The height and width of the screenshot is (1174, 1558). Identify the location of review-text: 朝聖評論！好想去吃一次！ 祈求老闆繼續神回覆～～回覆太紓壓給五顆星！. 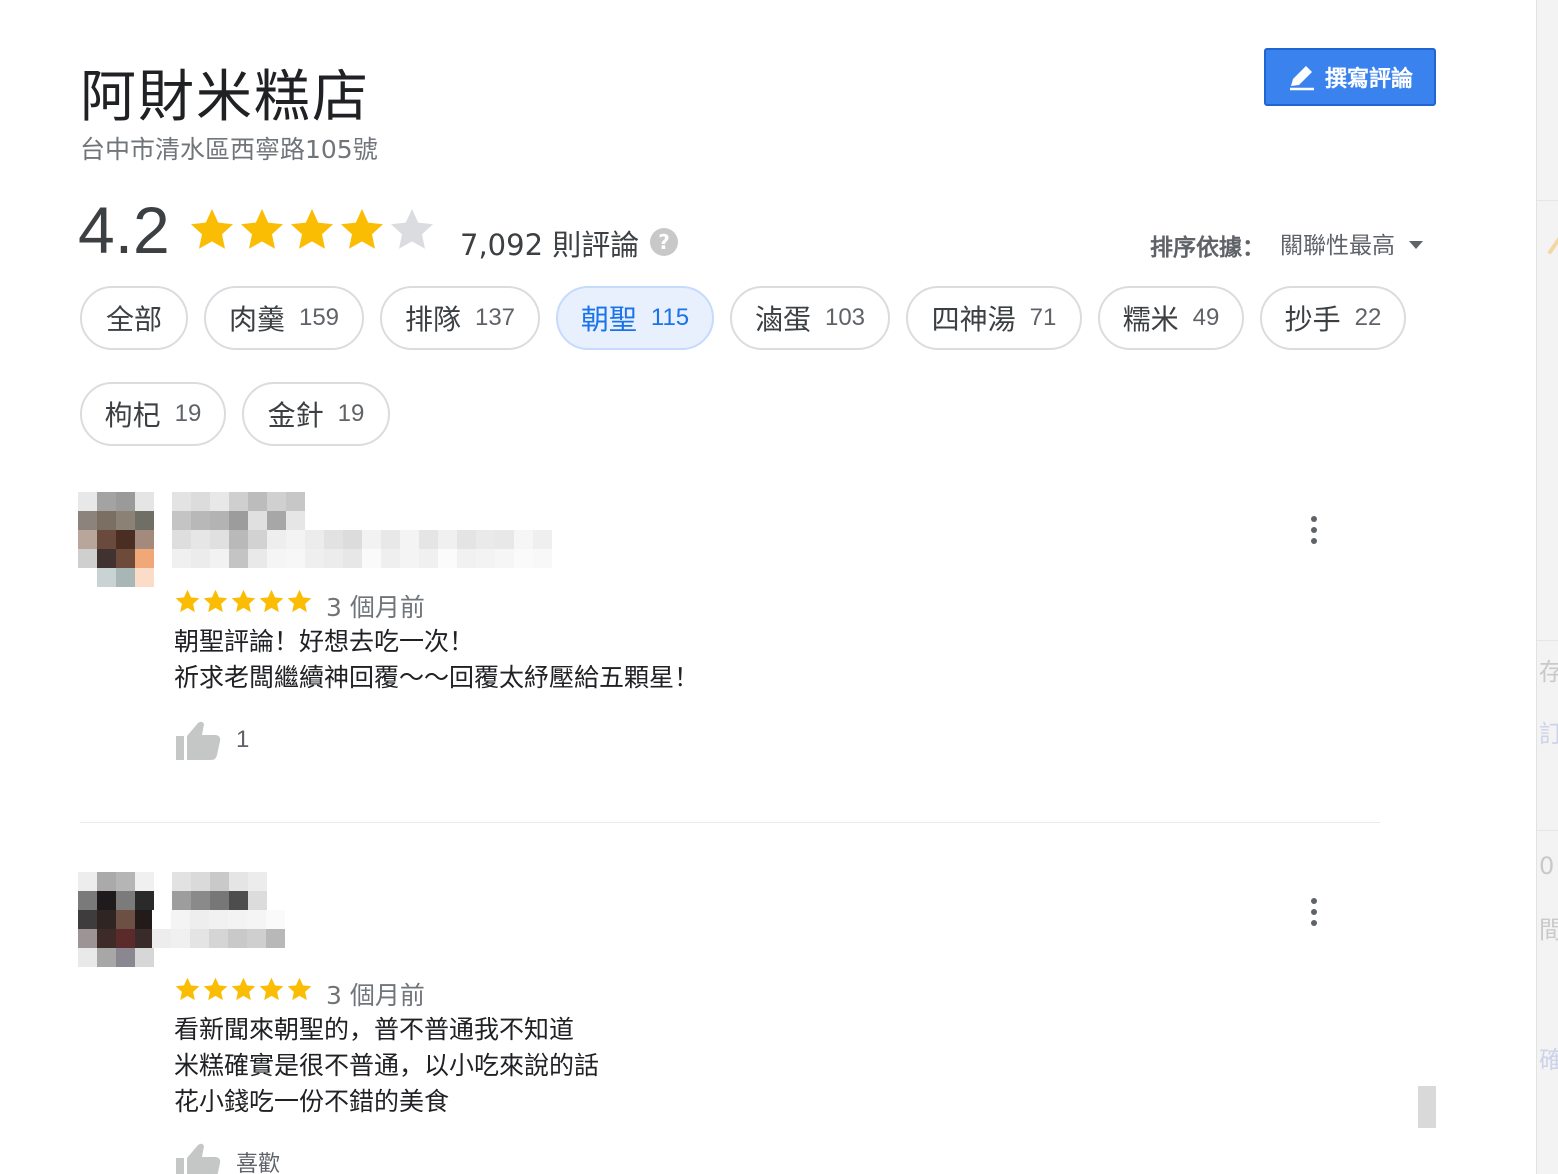
(436, 660).